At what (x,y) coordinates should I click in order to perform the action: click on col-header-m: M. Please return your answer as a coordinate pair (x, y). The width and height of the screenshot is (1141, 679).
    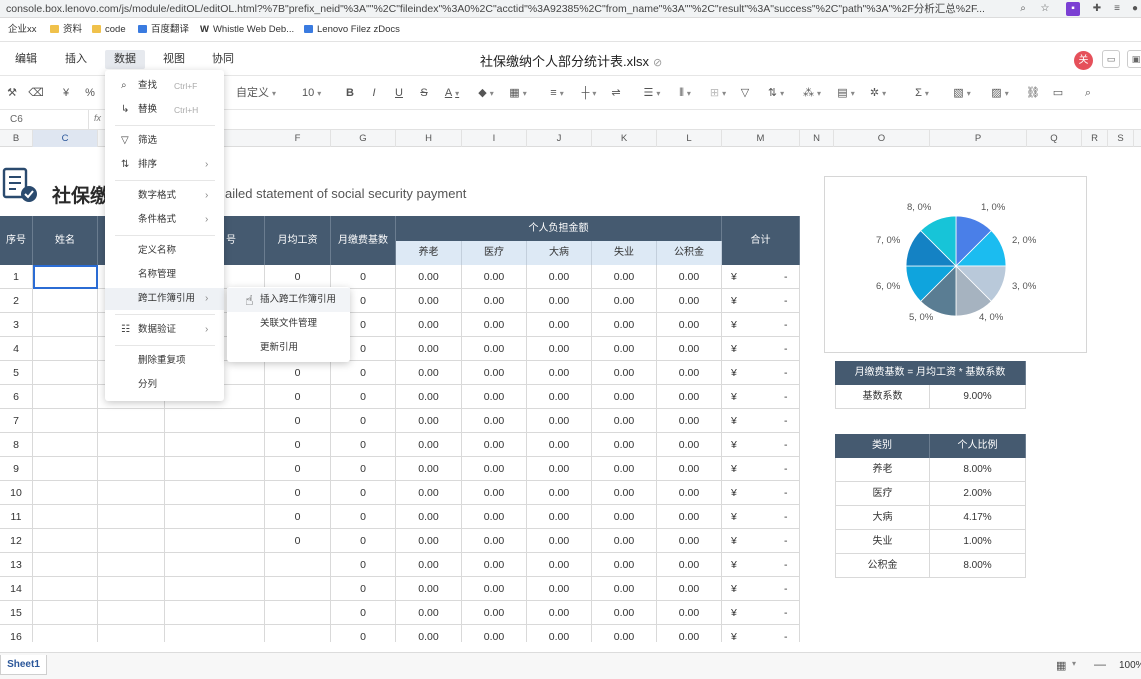
    Looking at the image, I should click on (761, 138).